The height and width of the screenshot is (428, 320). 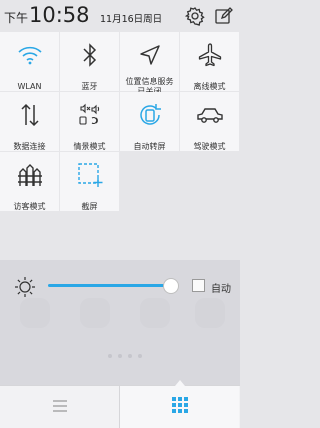 I want to click on active-tab-pointer, so click(x=180, y=383).